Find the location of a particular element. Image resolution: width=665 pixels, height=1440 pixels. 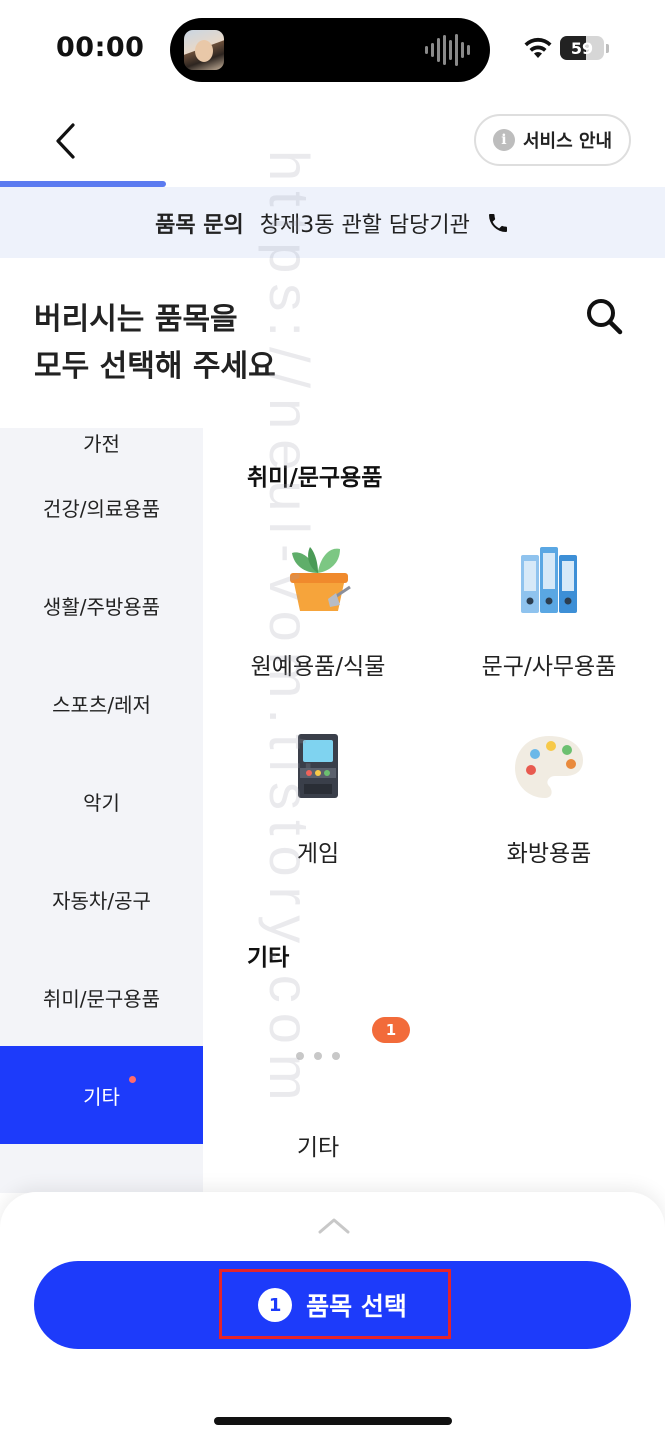

item-label: 화방용품 is located at coordinates (549, 854).